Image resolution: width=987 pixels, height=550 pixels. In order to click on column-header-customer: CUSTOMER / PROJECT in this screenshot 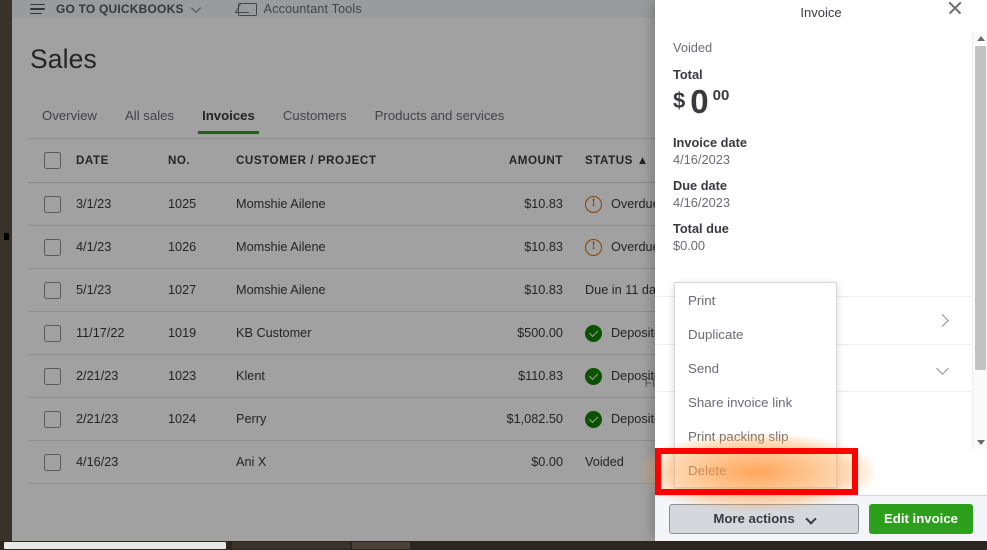, I will do `click(343, 160)`.